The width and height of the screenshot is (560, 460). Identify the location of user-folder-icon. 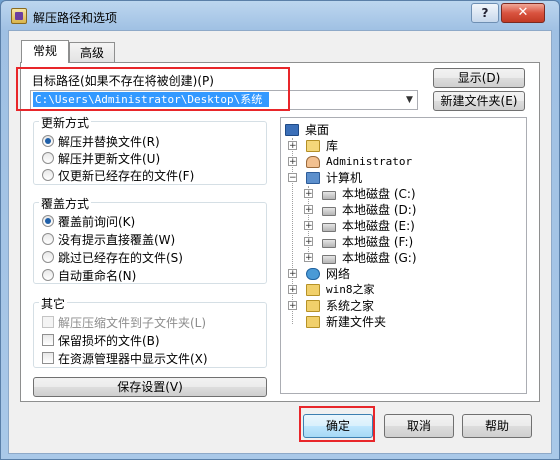
(313, 162).